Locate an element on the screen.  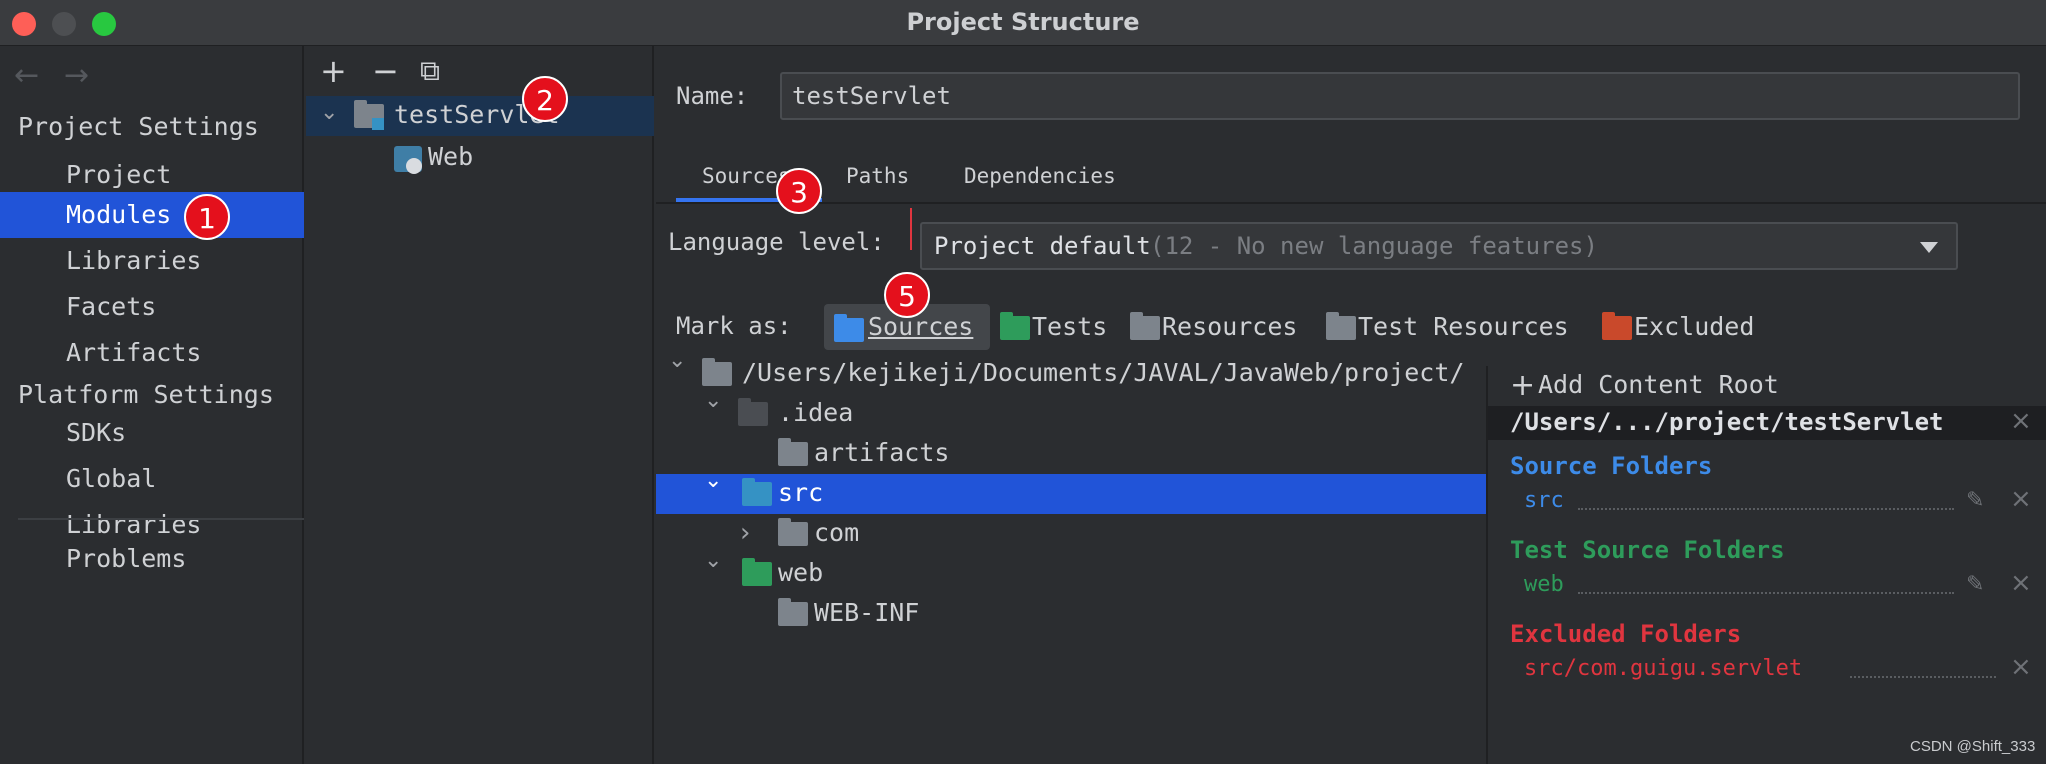
edit-source-icon: ✎ is located at coordinates (1975, 500).